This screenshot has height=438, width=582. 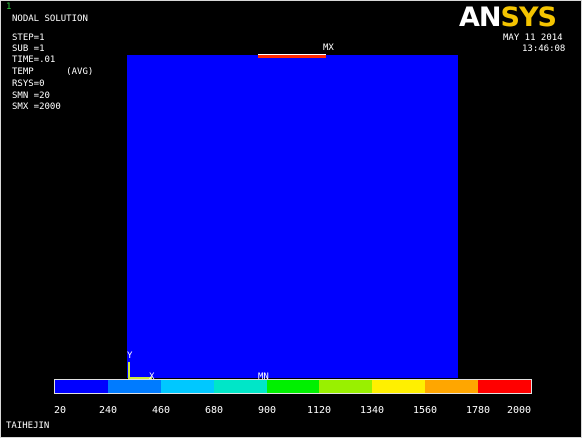 What do you see at coordinates (544, 49) in the screenshot?
I see `time-of-day-label: 13:46:08` at bounding box center [544, 49].